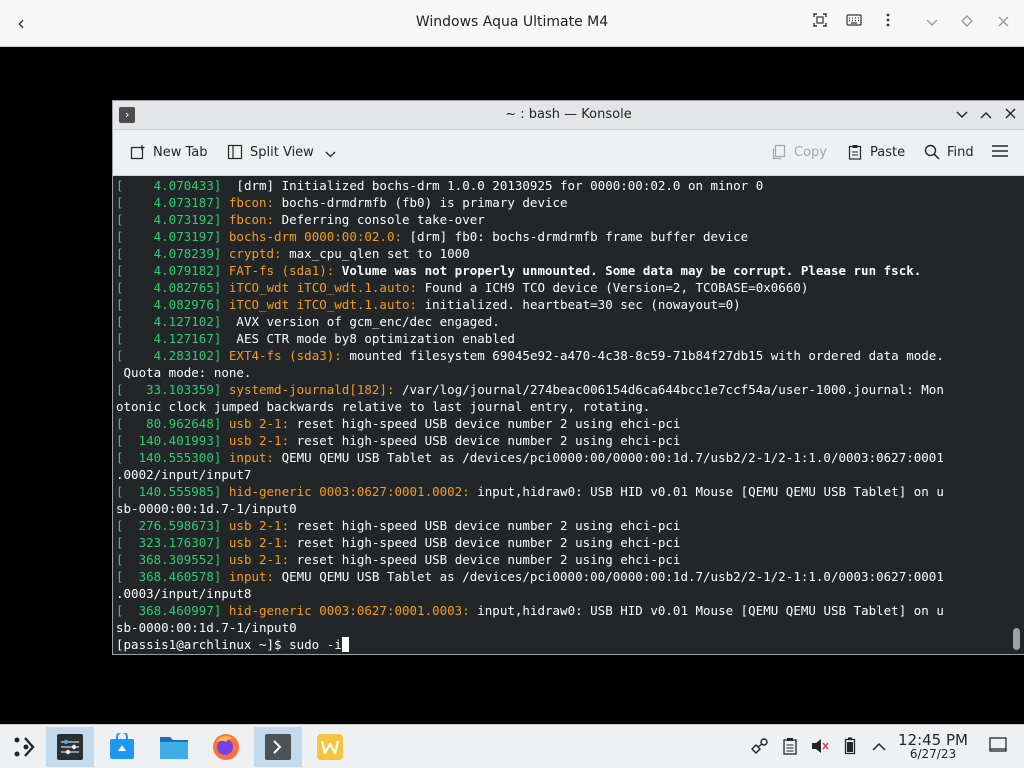 The image size is (1024, 768). What do you see at coordinates (760, 747) in the screenshot?
I see `steam-input-icon` at bounding box center [760, 747].